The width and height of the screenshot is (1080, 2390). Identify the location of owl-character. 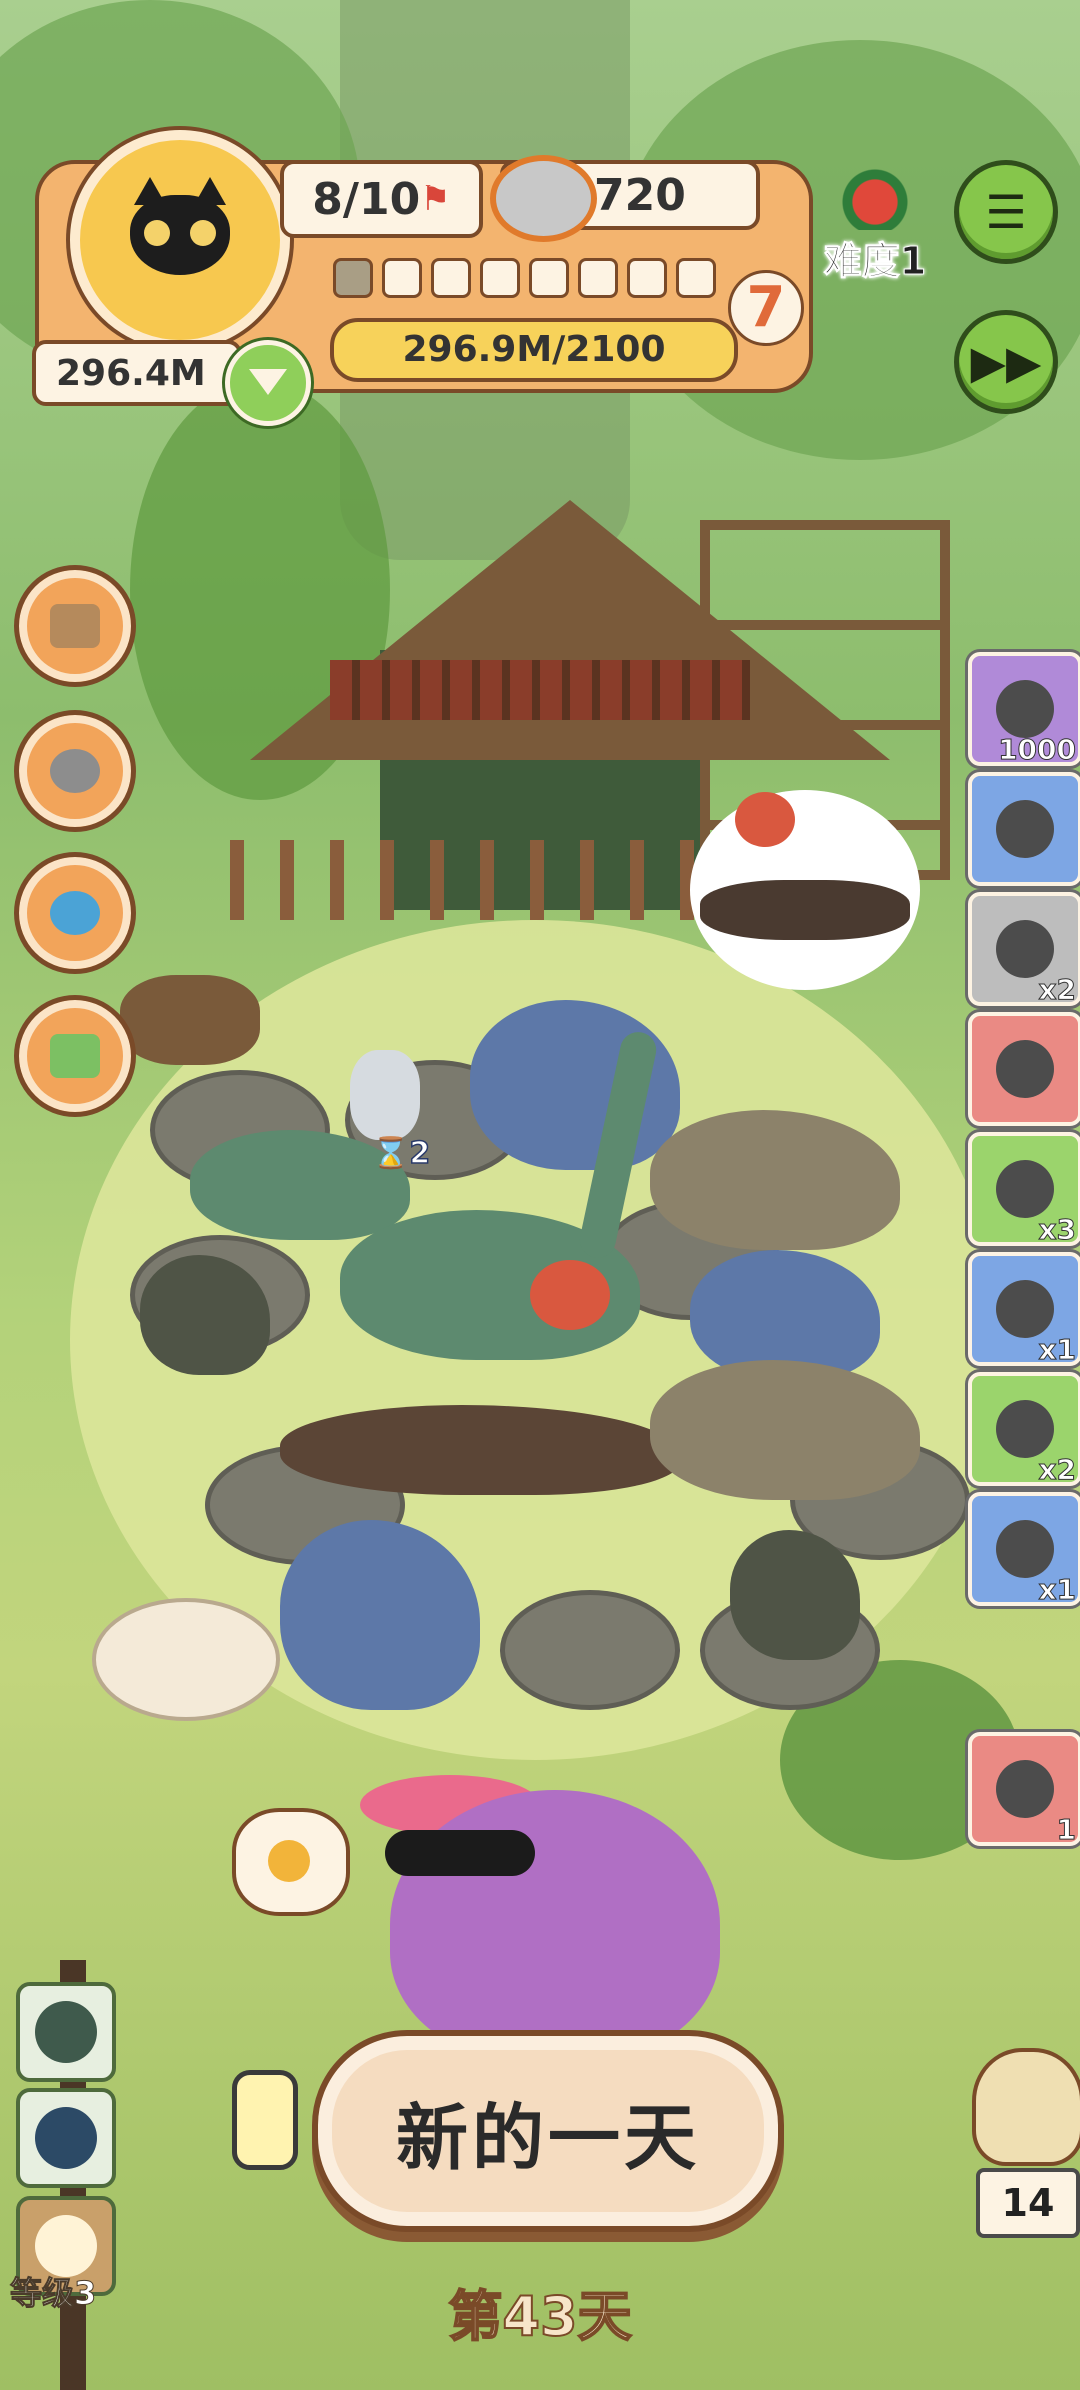
(1026, 2107).